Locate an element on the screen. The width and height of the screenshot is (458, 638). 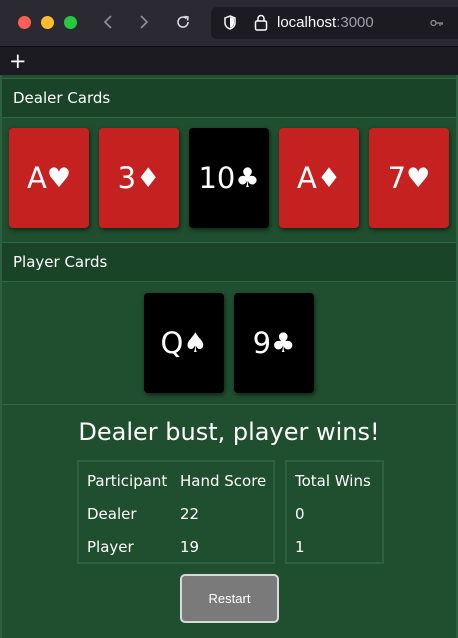
dealer-card: 10 ♣ is located at coordinates (229, 178).